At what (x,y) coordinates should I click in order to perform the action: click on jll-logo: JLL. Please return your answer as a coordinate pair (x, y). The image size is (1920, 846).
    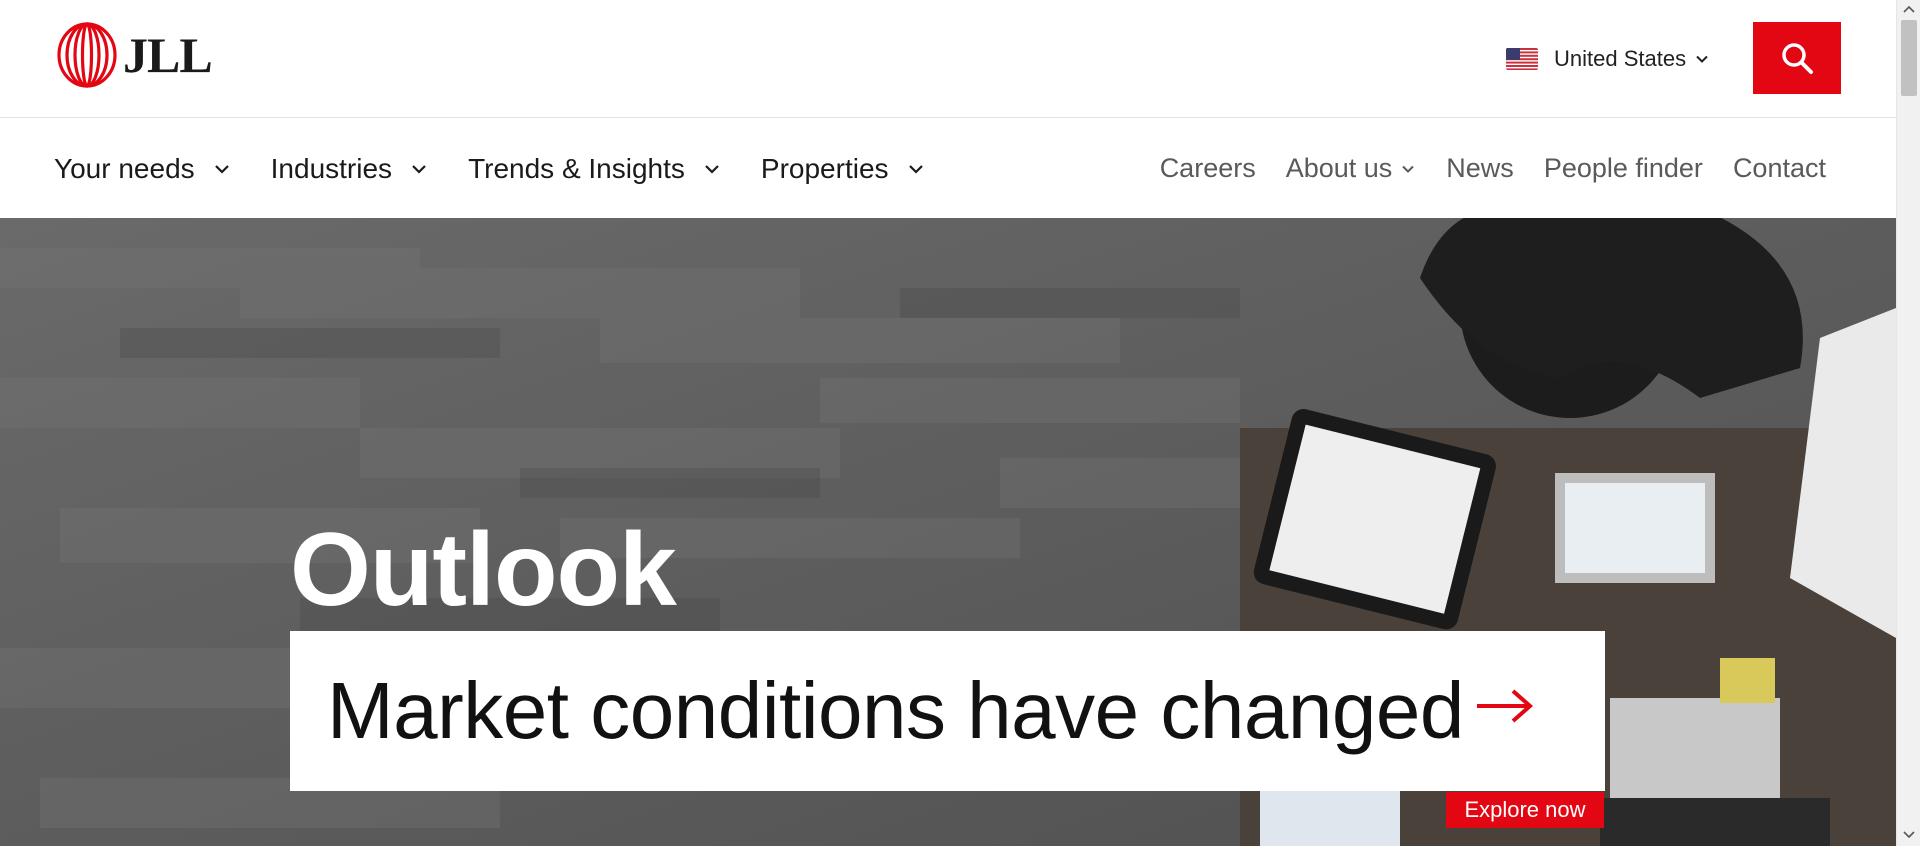
    Looking at the image, I should click on (134, 55).